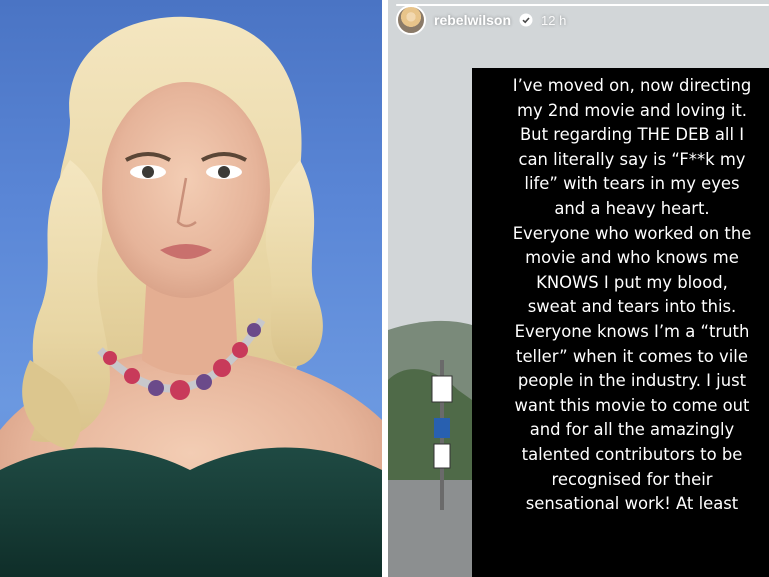  What do you see at coordinates (632, 356) in the screenshot?
I see `story-text-line: teller” when it comes to vile` at bounding box center [632, 356].